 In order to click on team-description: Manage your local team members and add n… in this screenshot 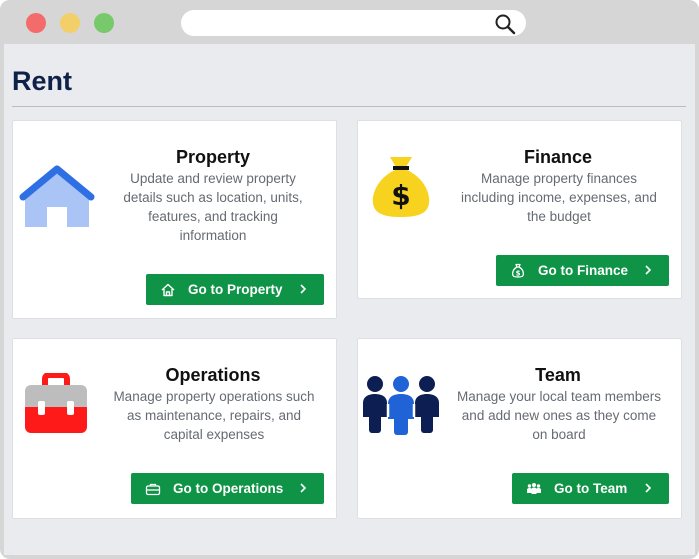, I will do `click(559, 415)`.